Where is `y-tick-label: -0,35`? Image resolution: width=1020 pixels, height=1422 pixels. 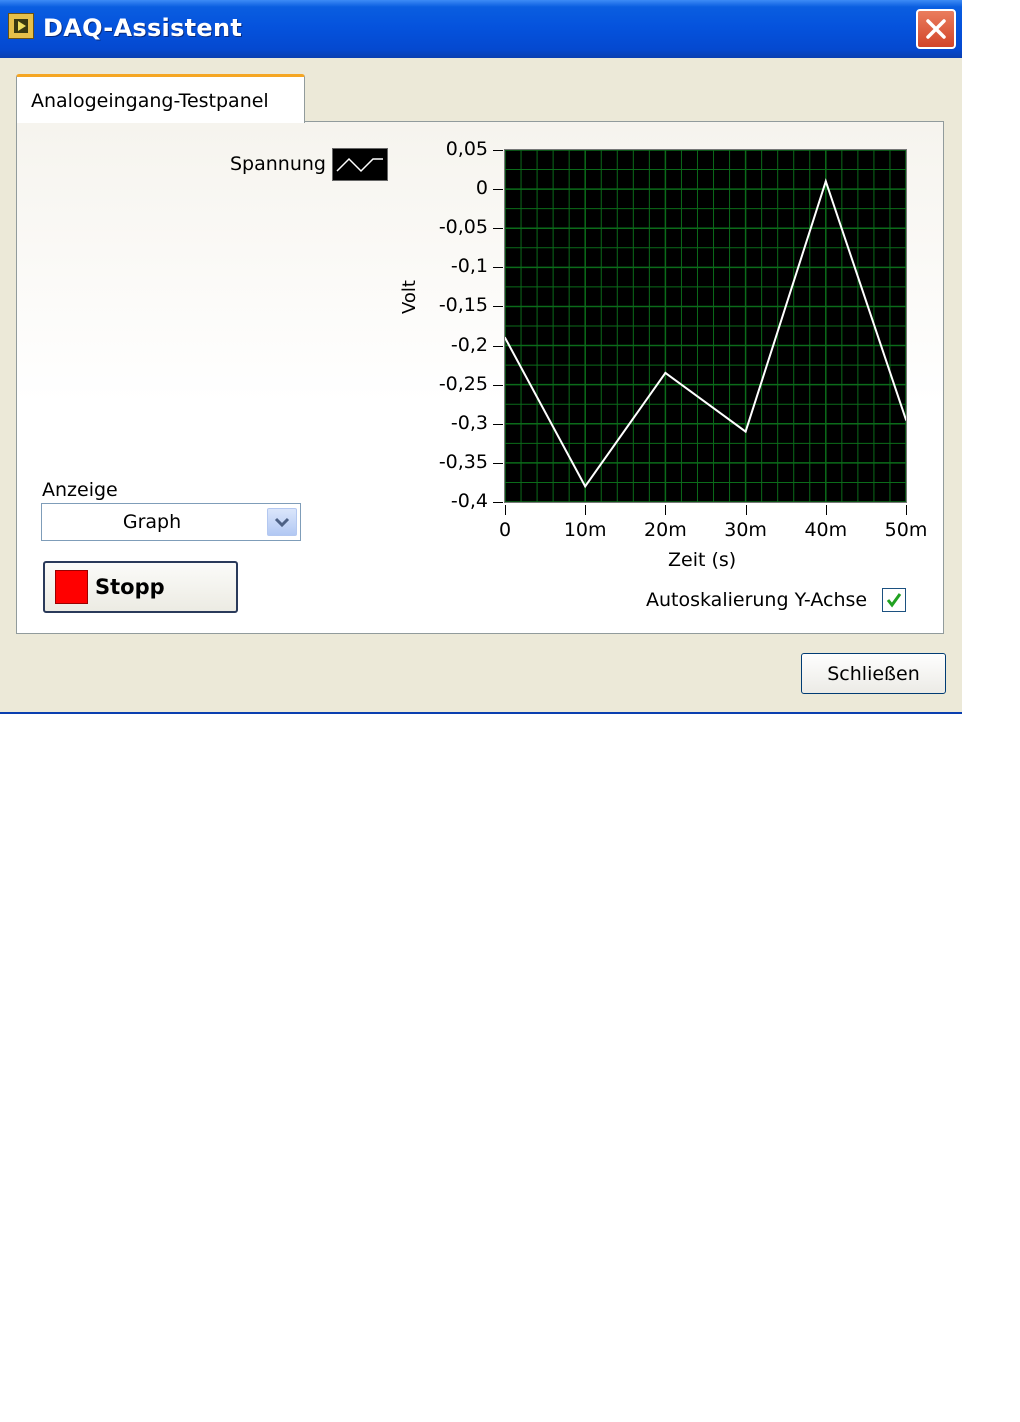 y-tick-label: -0,35 is located at coordinates (463, 461).